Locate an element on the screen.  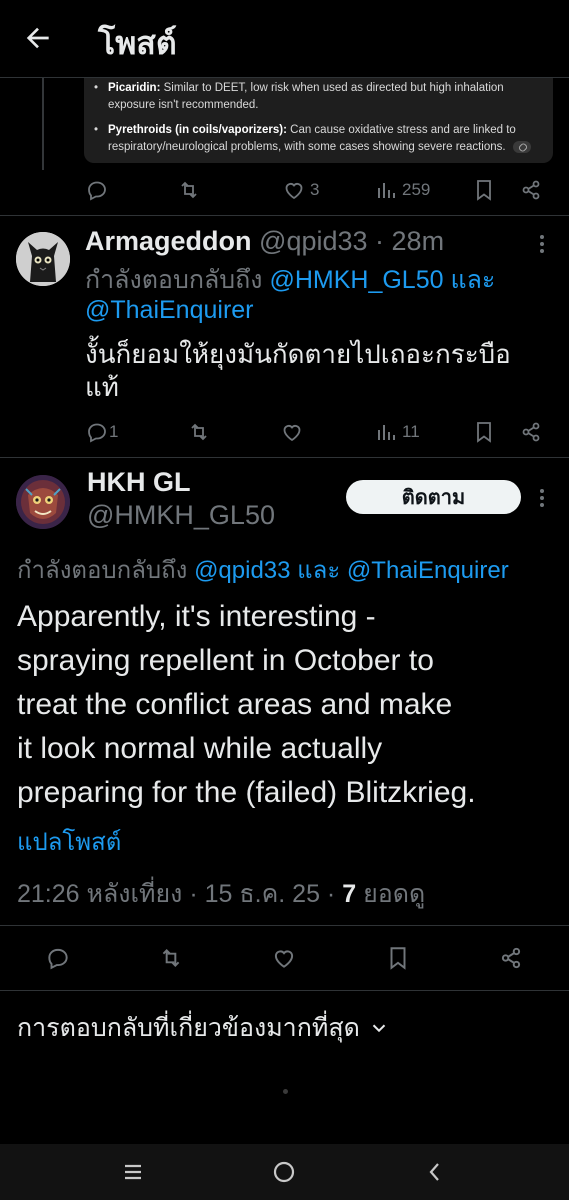
reply-header: Armageddon @qpid33 · 28m is located at coordinates (264, 241).